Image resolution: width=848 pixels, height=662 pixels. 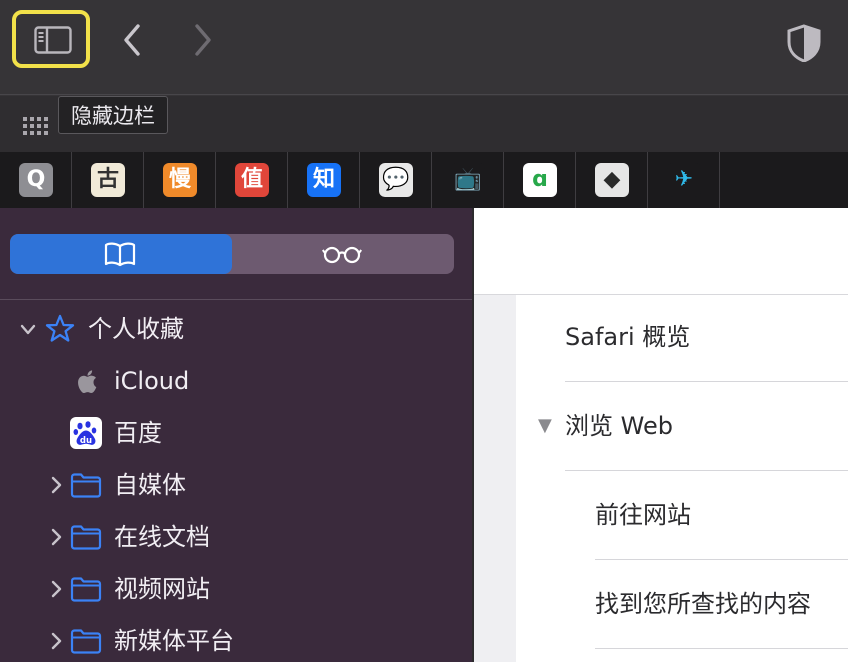 I want to click on tab-send-site: ✈, so click(x=684, y=180).